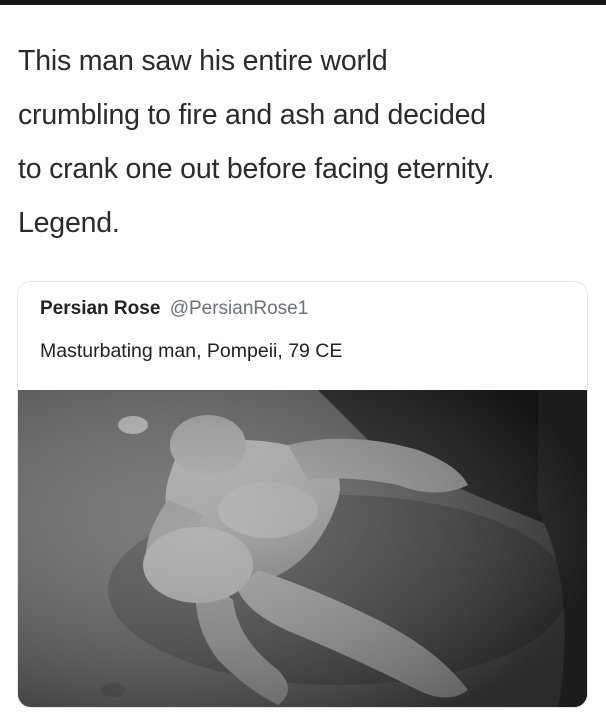 Image resolution: width=606 pixels, height=714 pixels. Describe the element at coordinates (203, 61) in the screenshot. I see `caption-line: This man saw his entire world` at that location.